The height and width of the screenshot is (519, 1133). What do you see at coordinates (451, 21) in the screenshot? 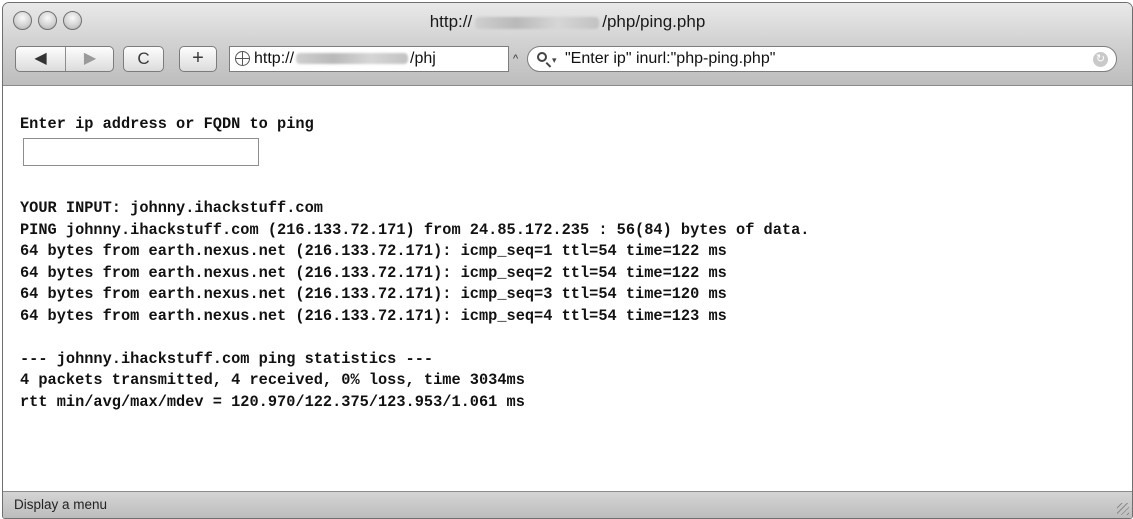
I see `title-prefix: http://` at bounding box center [451, 21].